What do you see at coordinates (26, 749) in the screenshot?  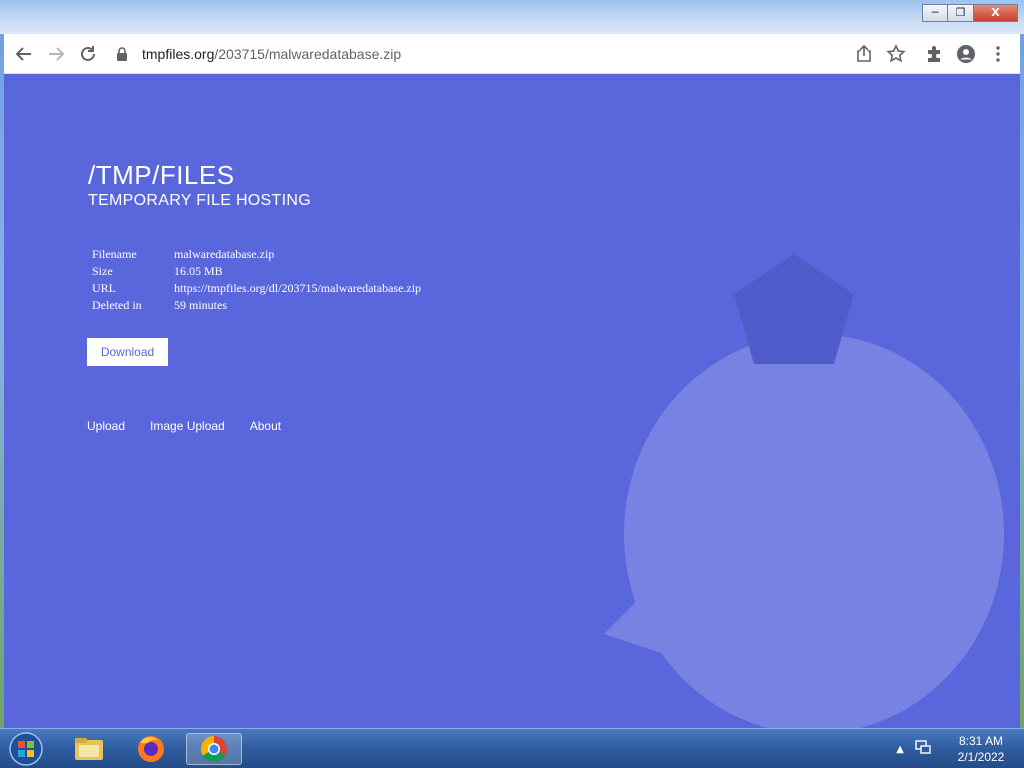 I see `start-button` at bounding box center [26, 749].